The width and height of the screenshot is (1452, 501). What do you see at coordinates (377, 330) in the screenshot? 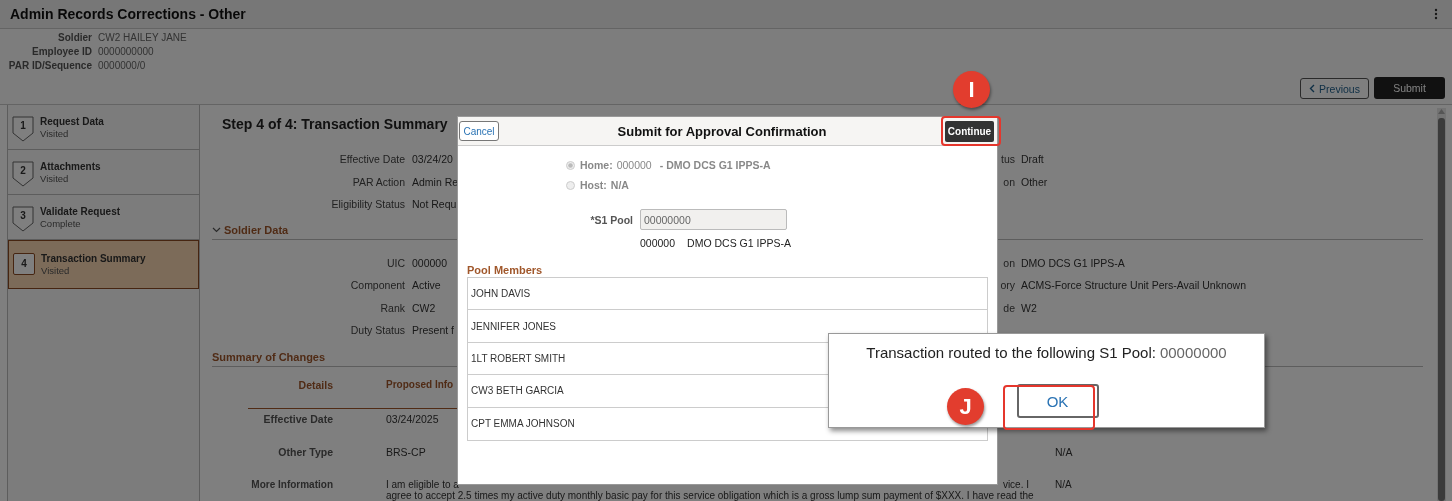
I see `field-label: Duty Status` at bounding box center [377, 330].